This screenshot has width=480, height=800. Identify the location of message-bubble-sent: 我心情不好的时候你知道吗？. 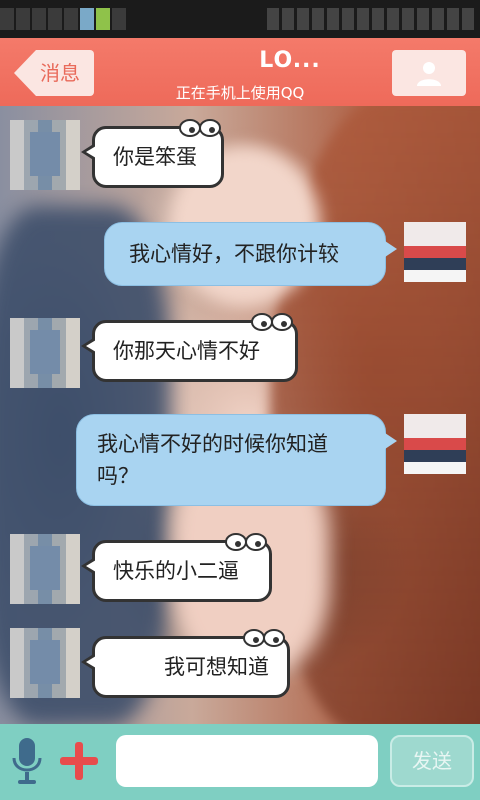
(236, 460).